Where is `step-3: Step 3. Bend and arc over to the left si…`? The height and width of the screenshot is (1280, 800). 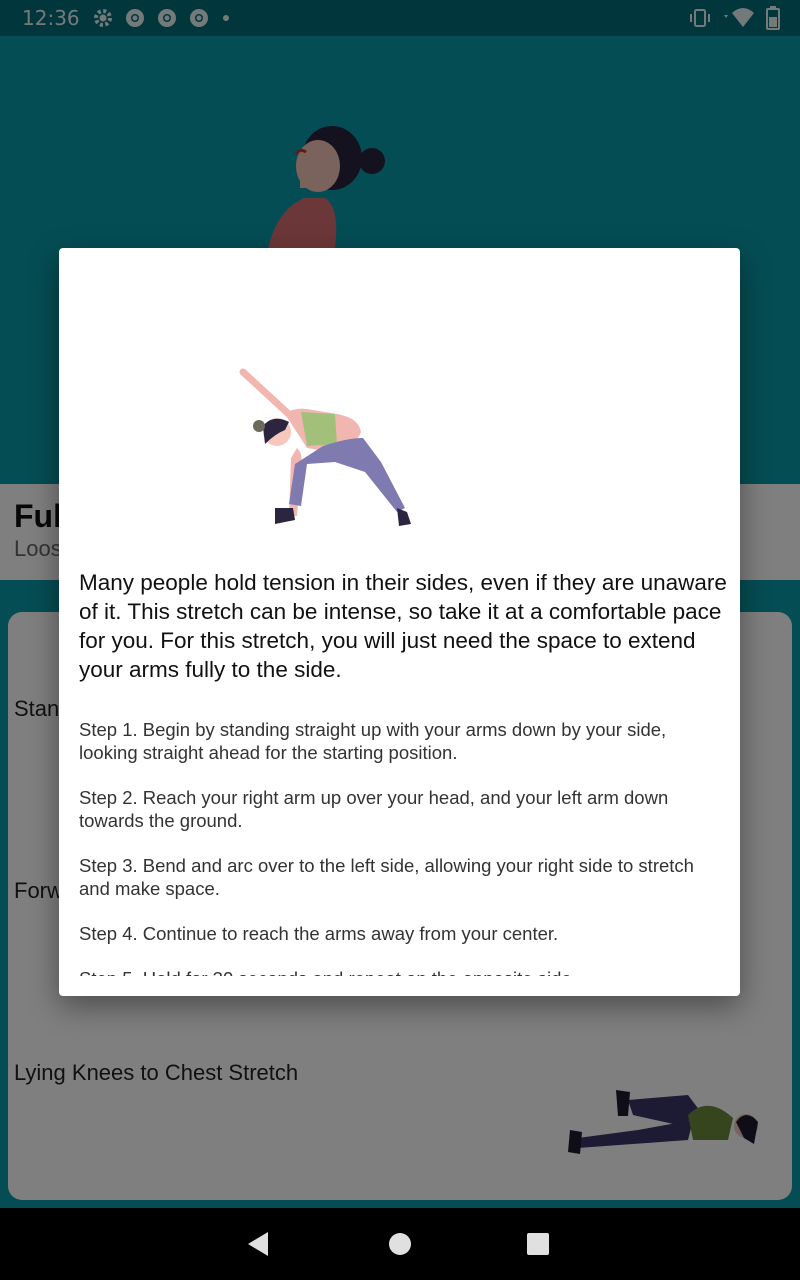 step-3: Step 3. Bend and arc over to the left si… is located at coordinates (386, 877).